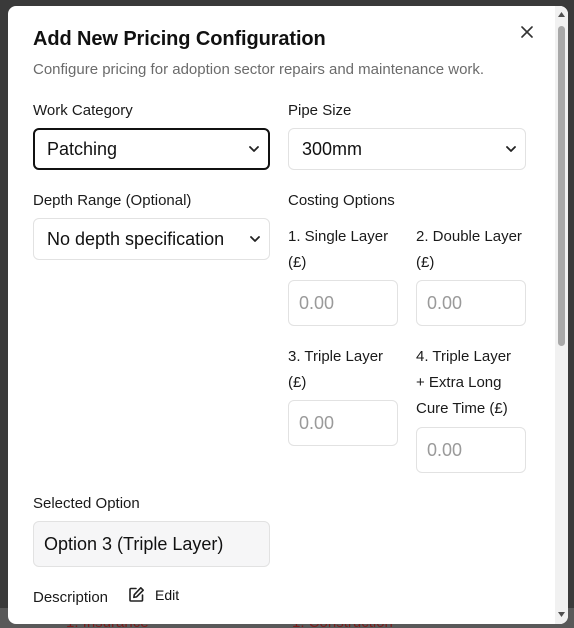 The image size is (574, 628). I want to click on selected-option-label: Selected Option, so click(86, 503).